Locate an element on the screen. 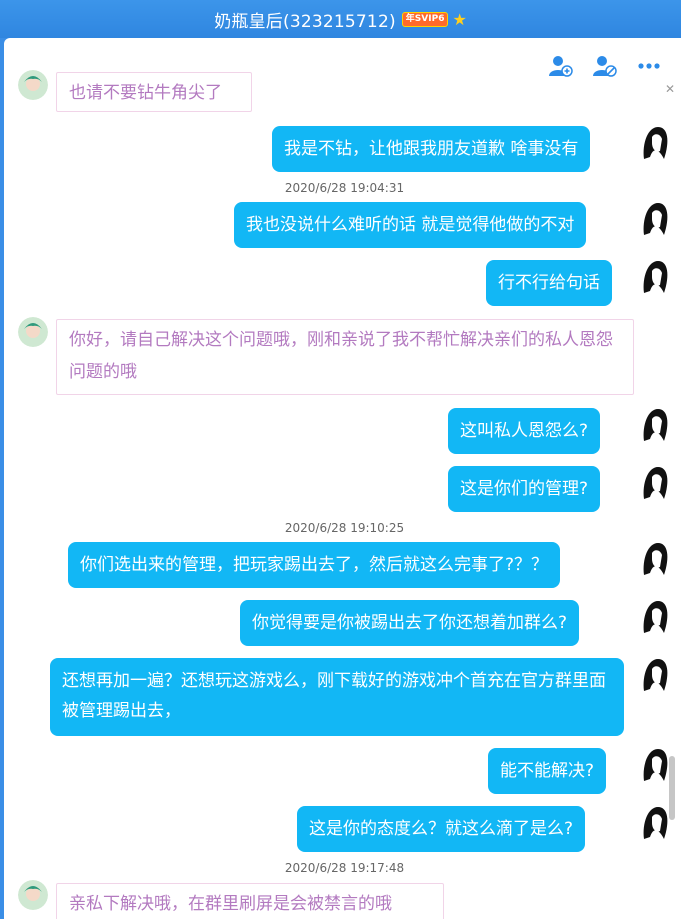  message-bubble-outgoing: 你觉得要是你被踢出去了你还想着加群么? is located at coordinates (410, 623).